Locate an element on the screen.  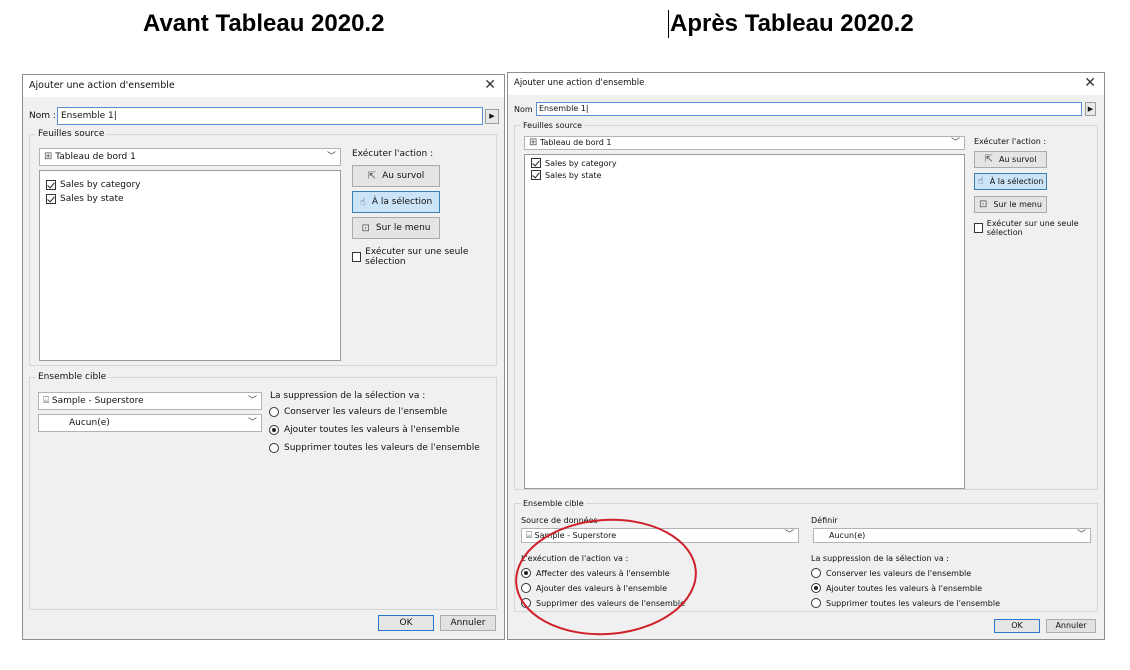
run-effect-add: Ajouter des valeurs à l'ensemble is located at coordinates (594, 588).